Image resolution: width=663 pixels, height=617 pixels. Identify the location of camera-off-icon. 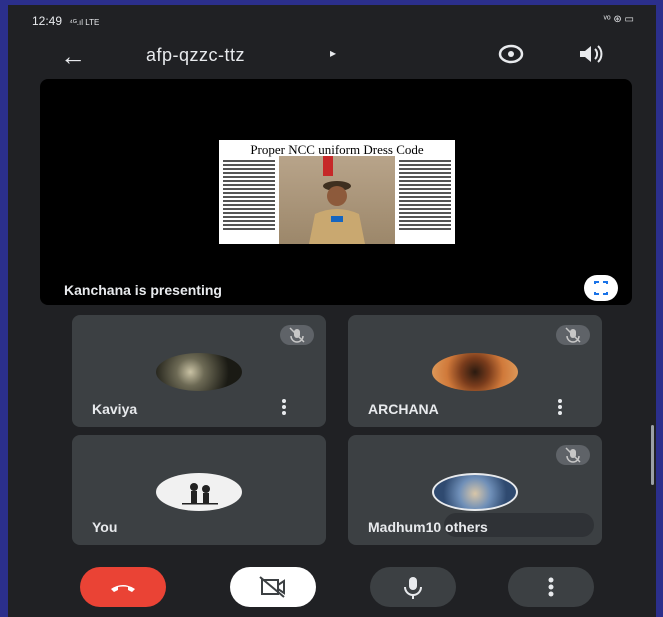
(272, 587).